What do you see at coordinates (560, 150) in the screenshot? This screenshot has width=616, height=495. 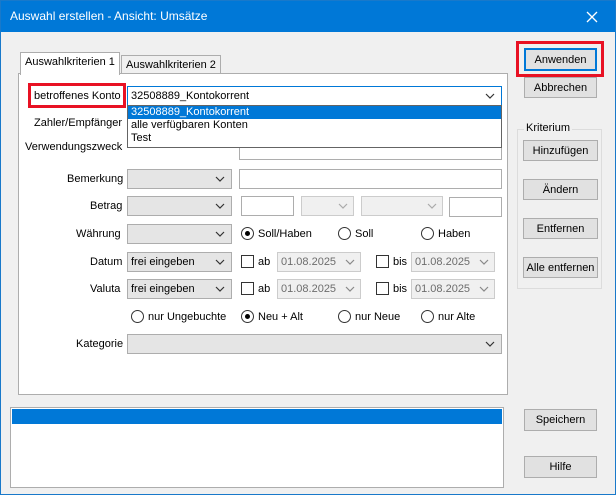 I see `hinzufuegen-button: Hinzufügen` at bounding box center [560, 150].